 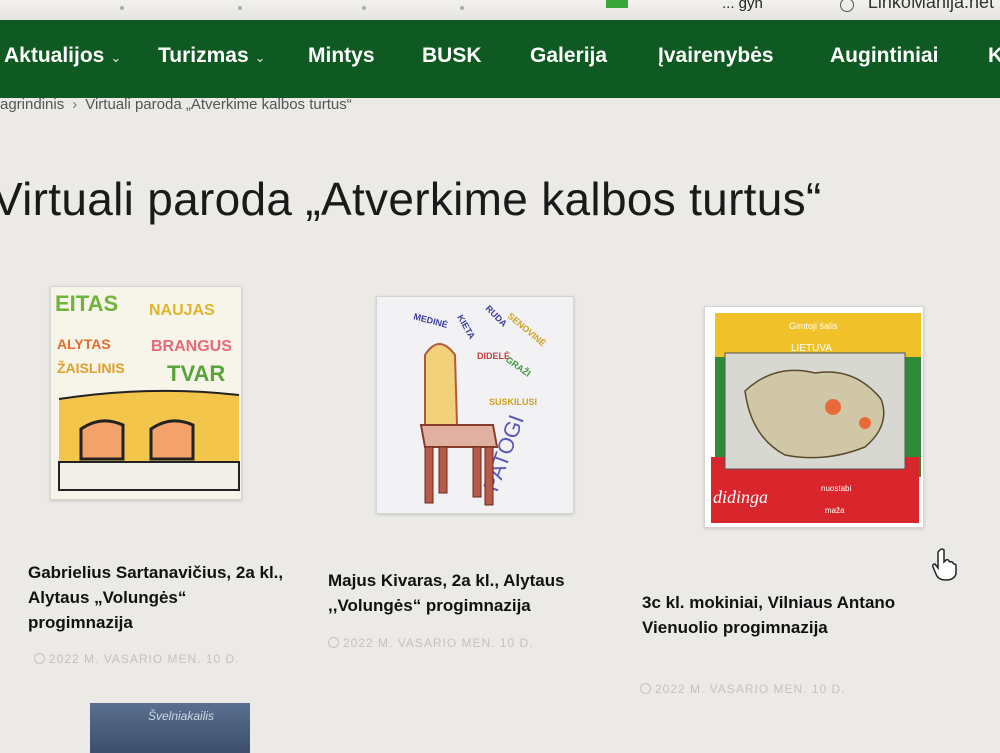 I want to click on nav-item-label: Aktualijos, so click(x=54, y=55).